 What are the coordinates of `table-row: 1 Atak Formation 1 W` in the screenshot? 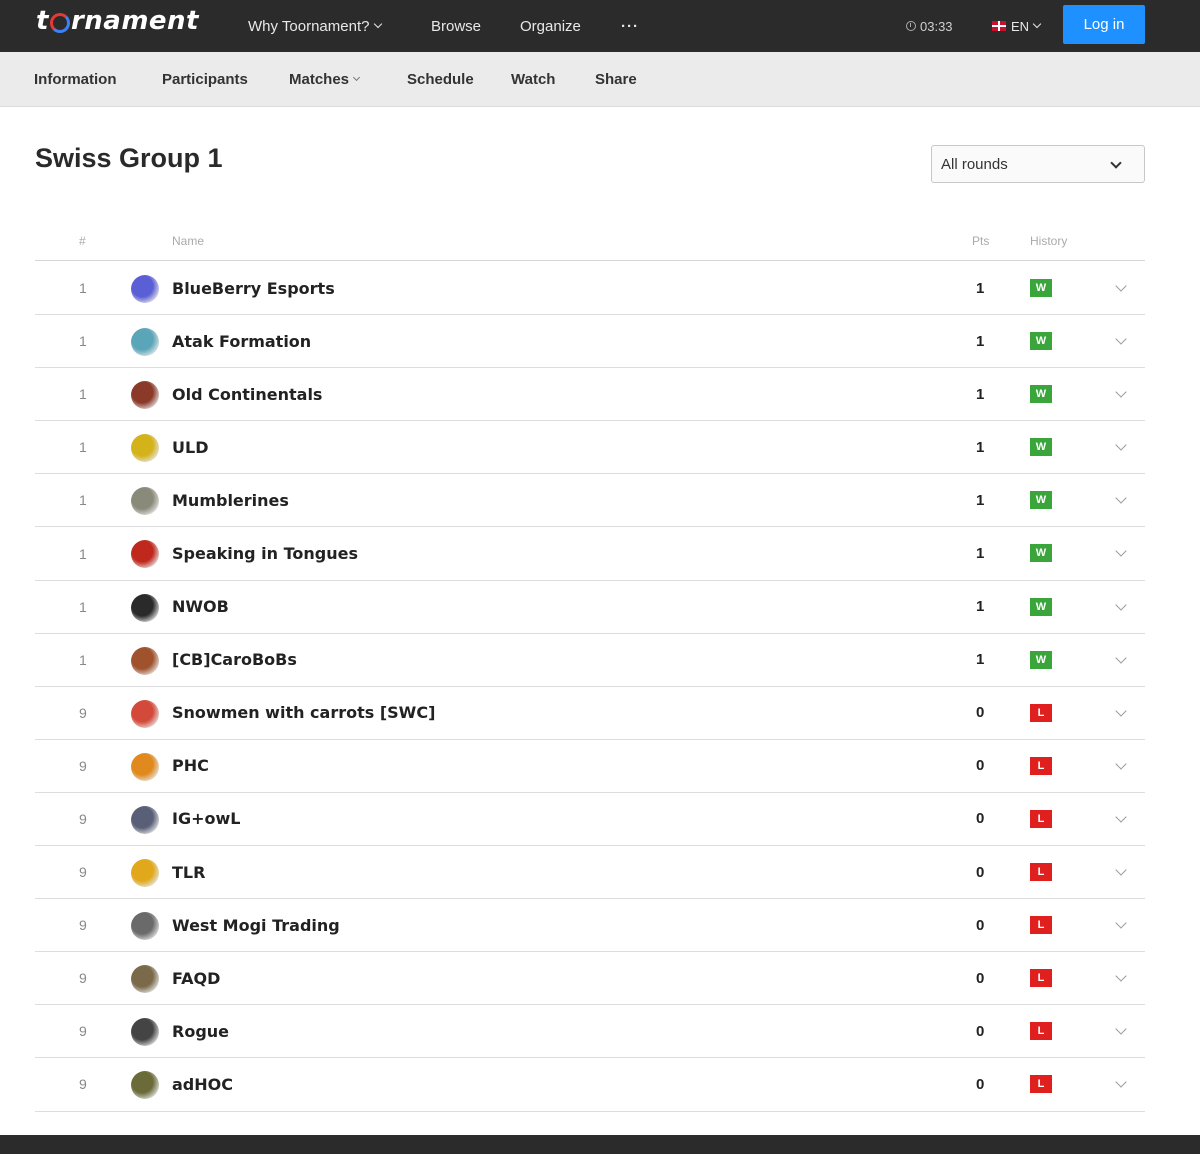 It's located at (590, 342).